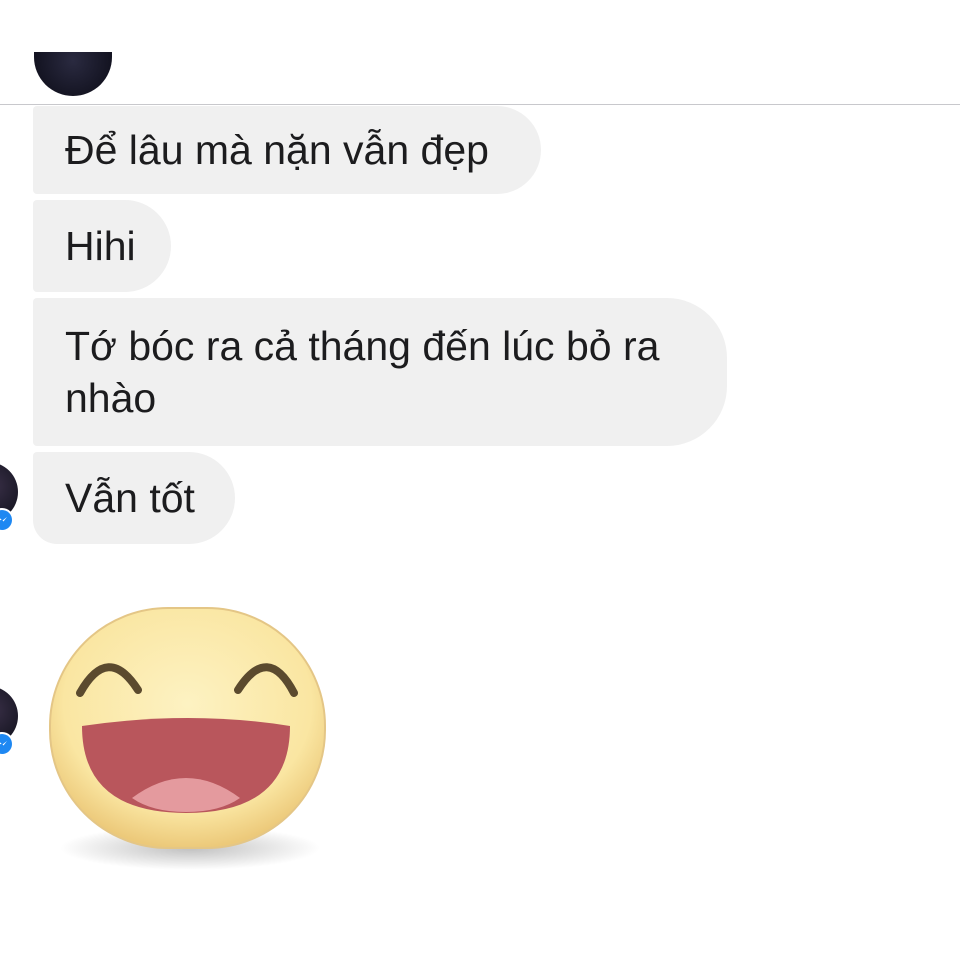 The width and height of the screenshot is (960, 960). What do you see at coordinates (480, 104) in the screenshot?
I see `header-divider` at bounding box center [480, 104].